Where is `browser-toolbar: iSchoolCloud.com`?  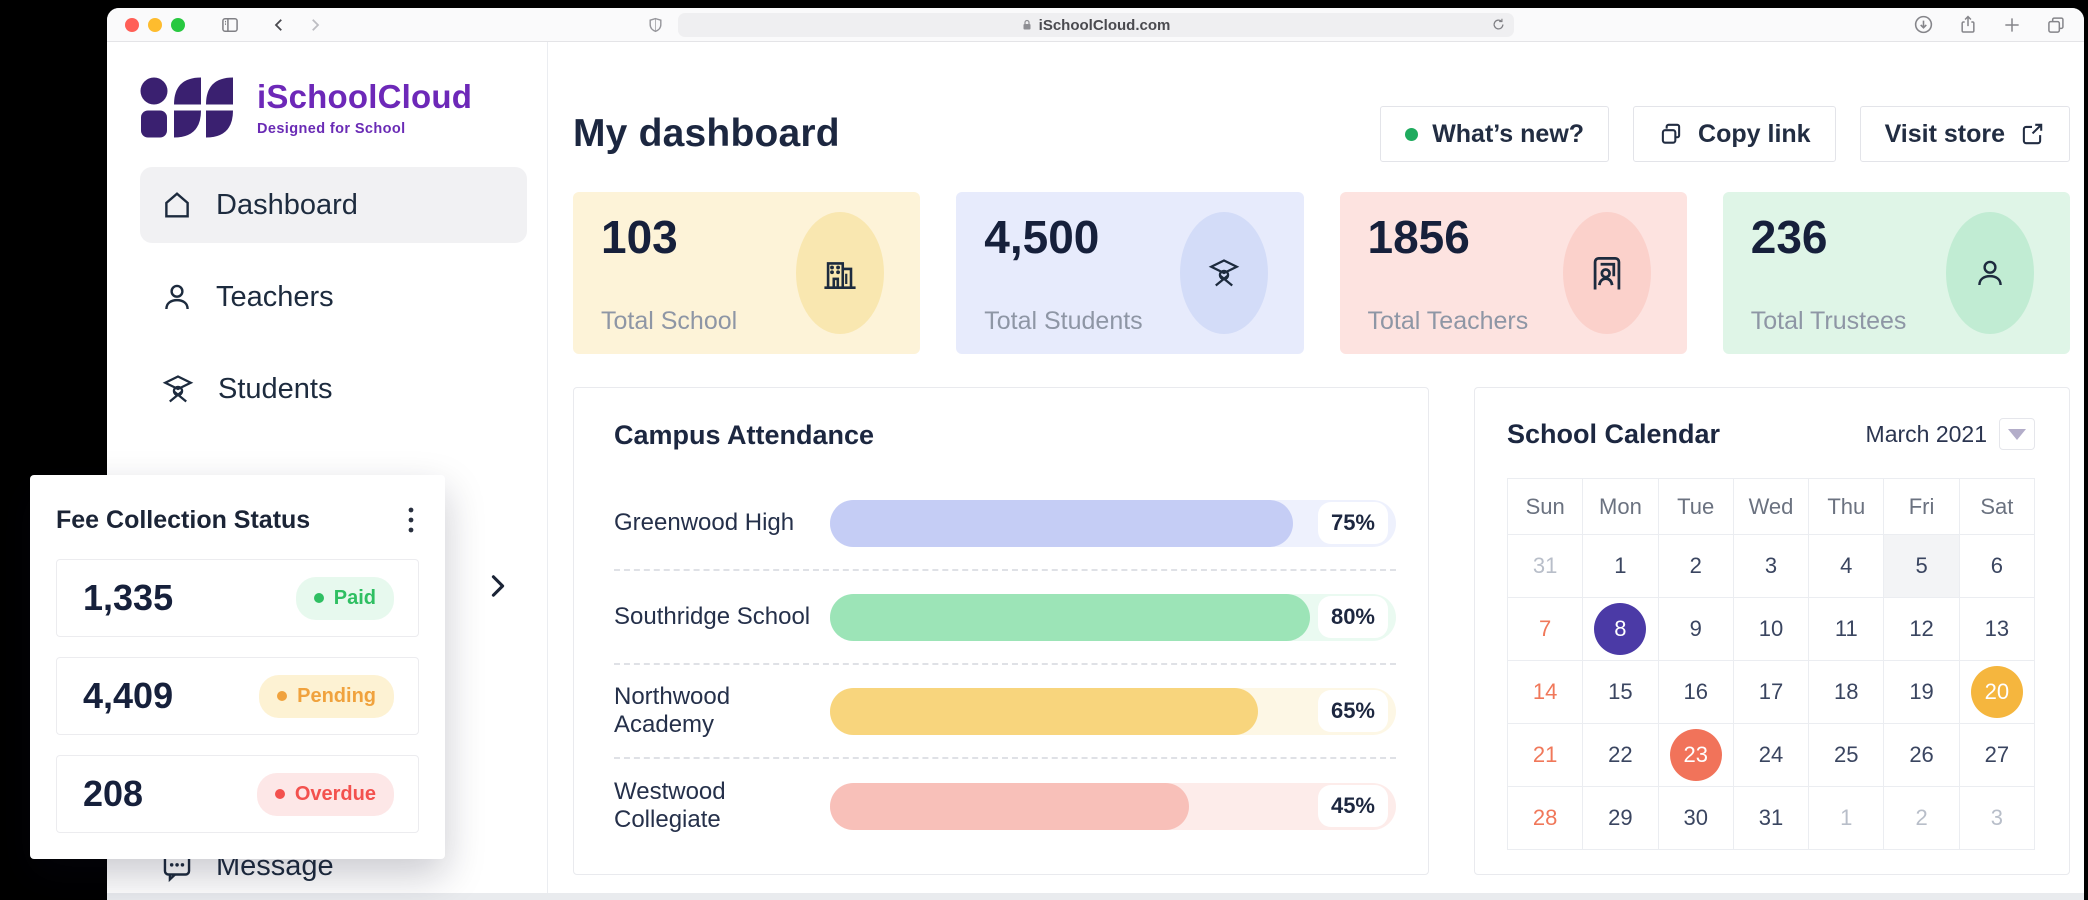
browser-toolbar: iSchoolCloud.com is located at coordinates (1095, 25).